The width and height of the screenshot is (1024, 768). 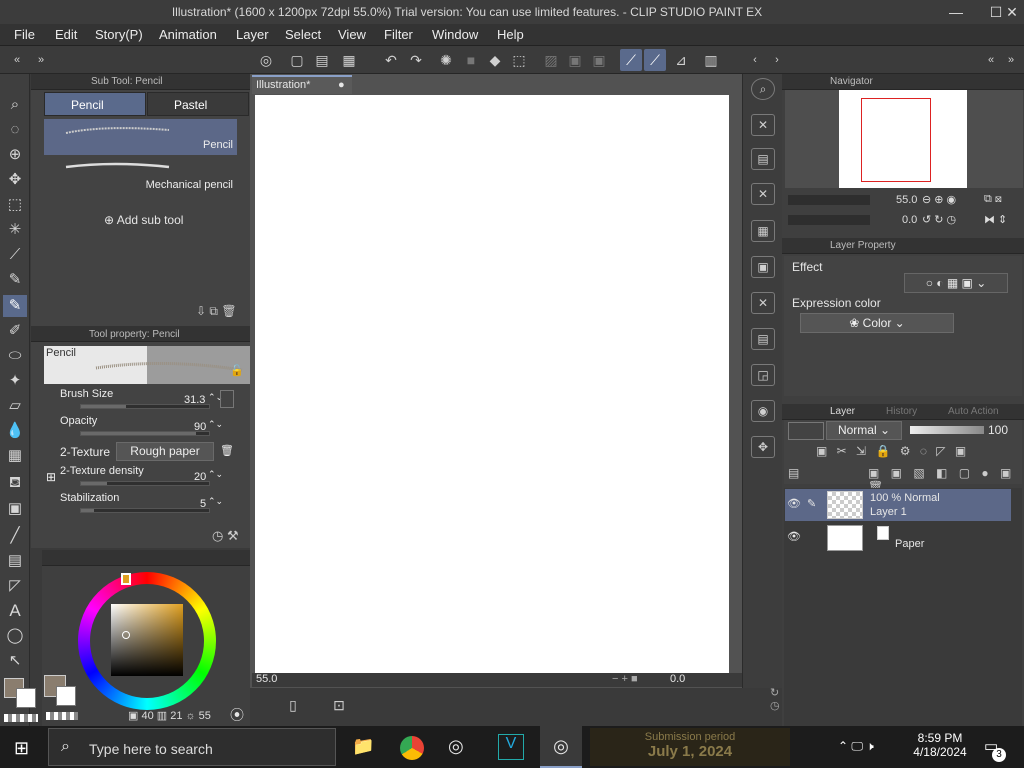 I want to click on texture-delete-icon: 🗑, so click(x=227, y=450).